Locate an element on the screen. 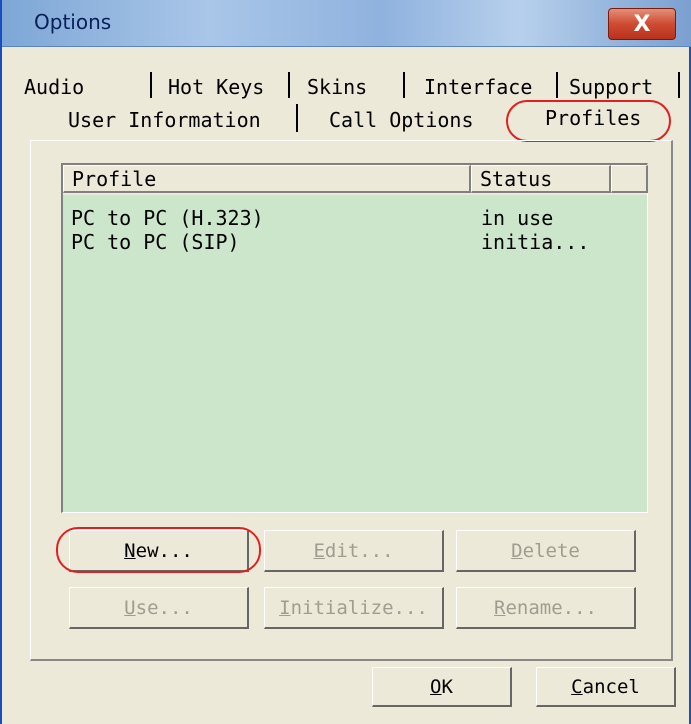  close-icon: X is located at coordinates (642, 24).